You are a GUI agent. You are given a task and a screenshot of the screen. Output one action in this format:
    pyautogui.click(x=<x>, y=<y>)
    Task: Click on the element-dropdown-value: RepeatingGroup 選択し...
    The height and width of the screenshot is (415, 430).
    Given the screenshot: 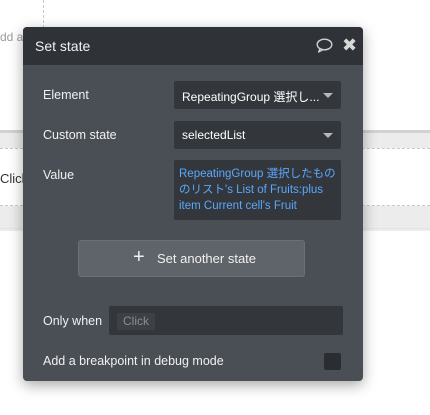 What is the action you would take?
    pyautogui.click(x=251, y=97)
    